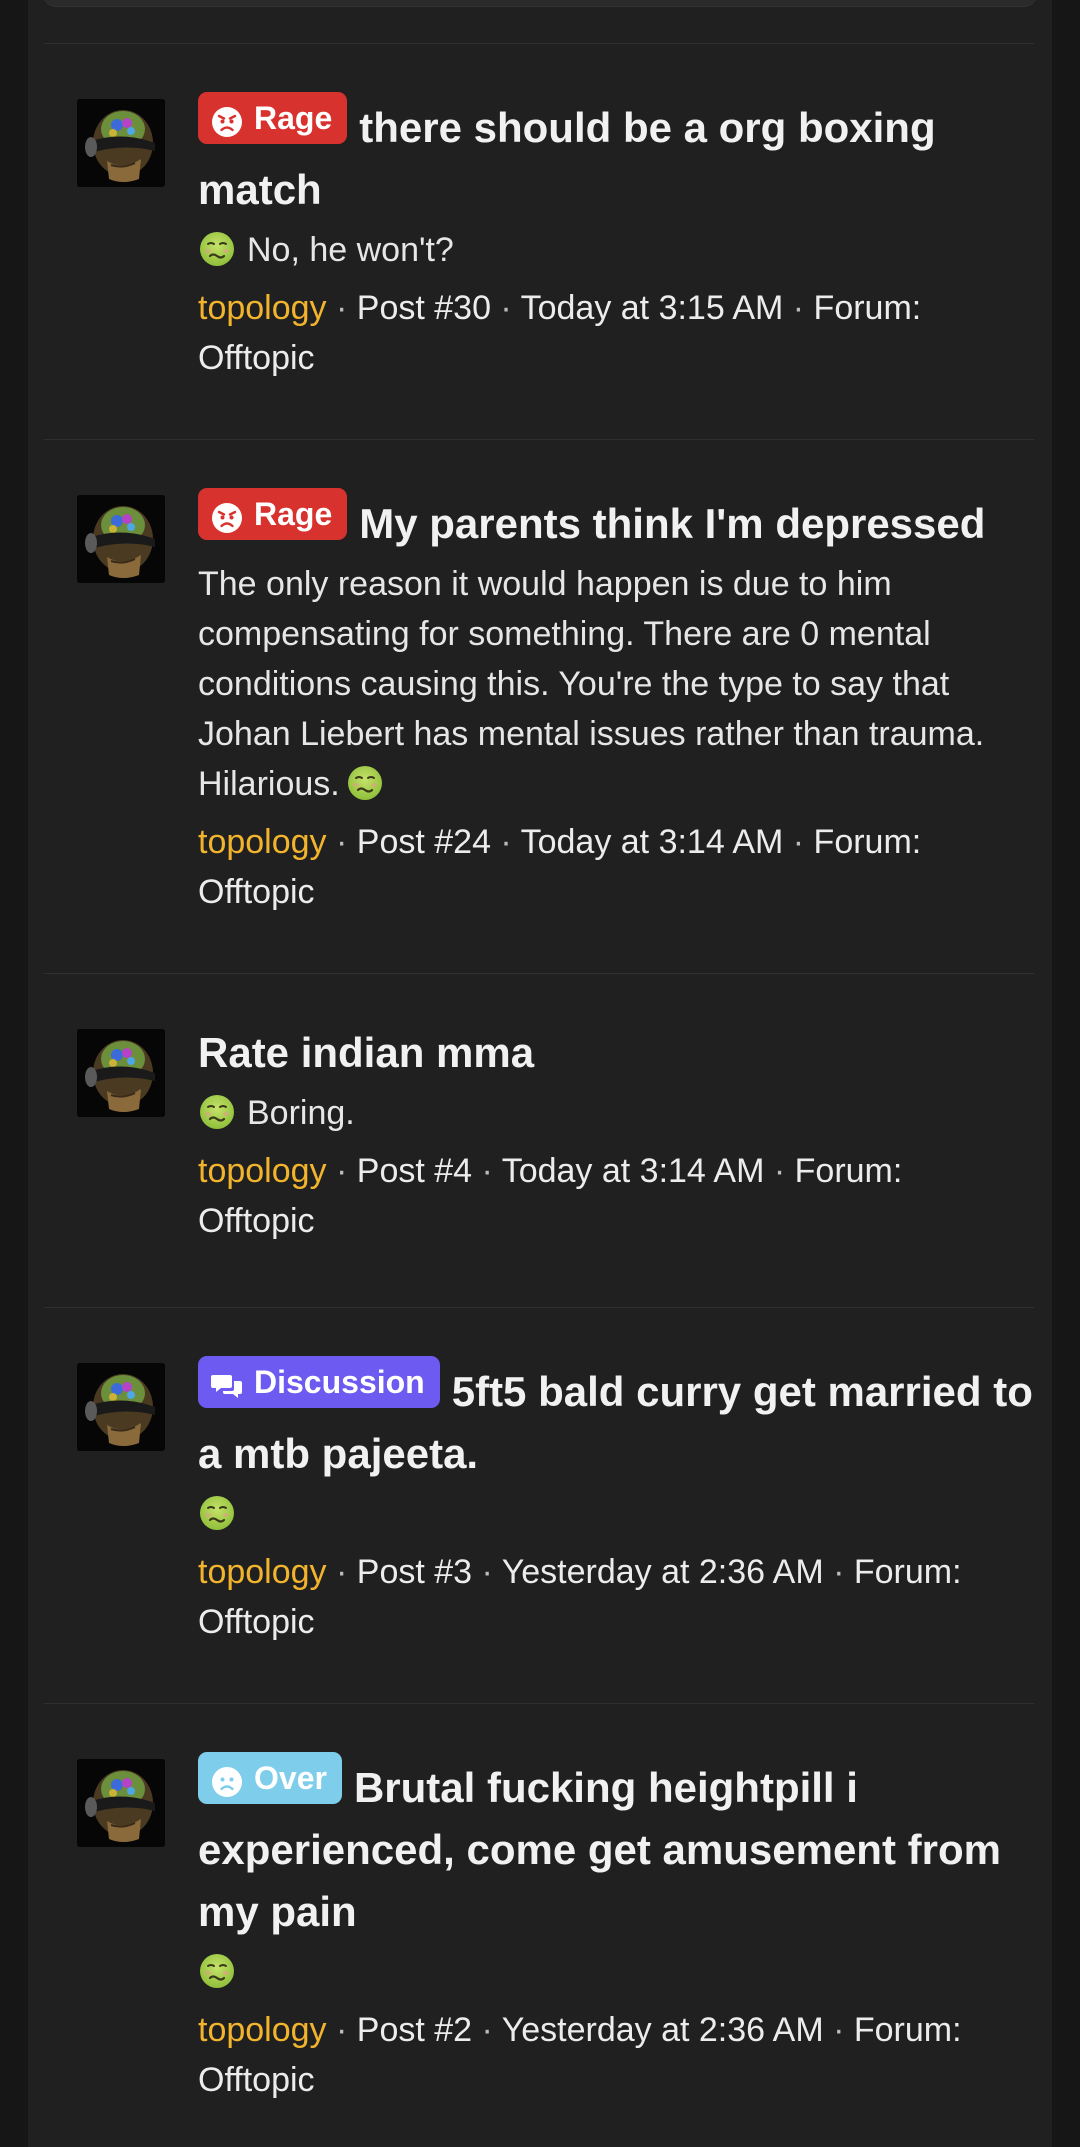 This screenshot has width=1080, height=2147. Describe the element at coordinates (623, 1113) in the screenshot. I see `result-snippet: Boring.` at that location.